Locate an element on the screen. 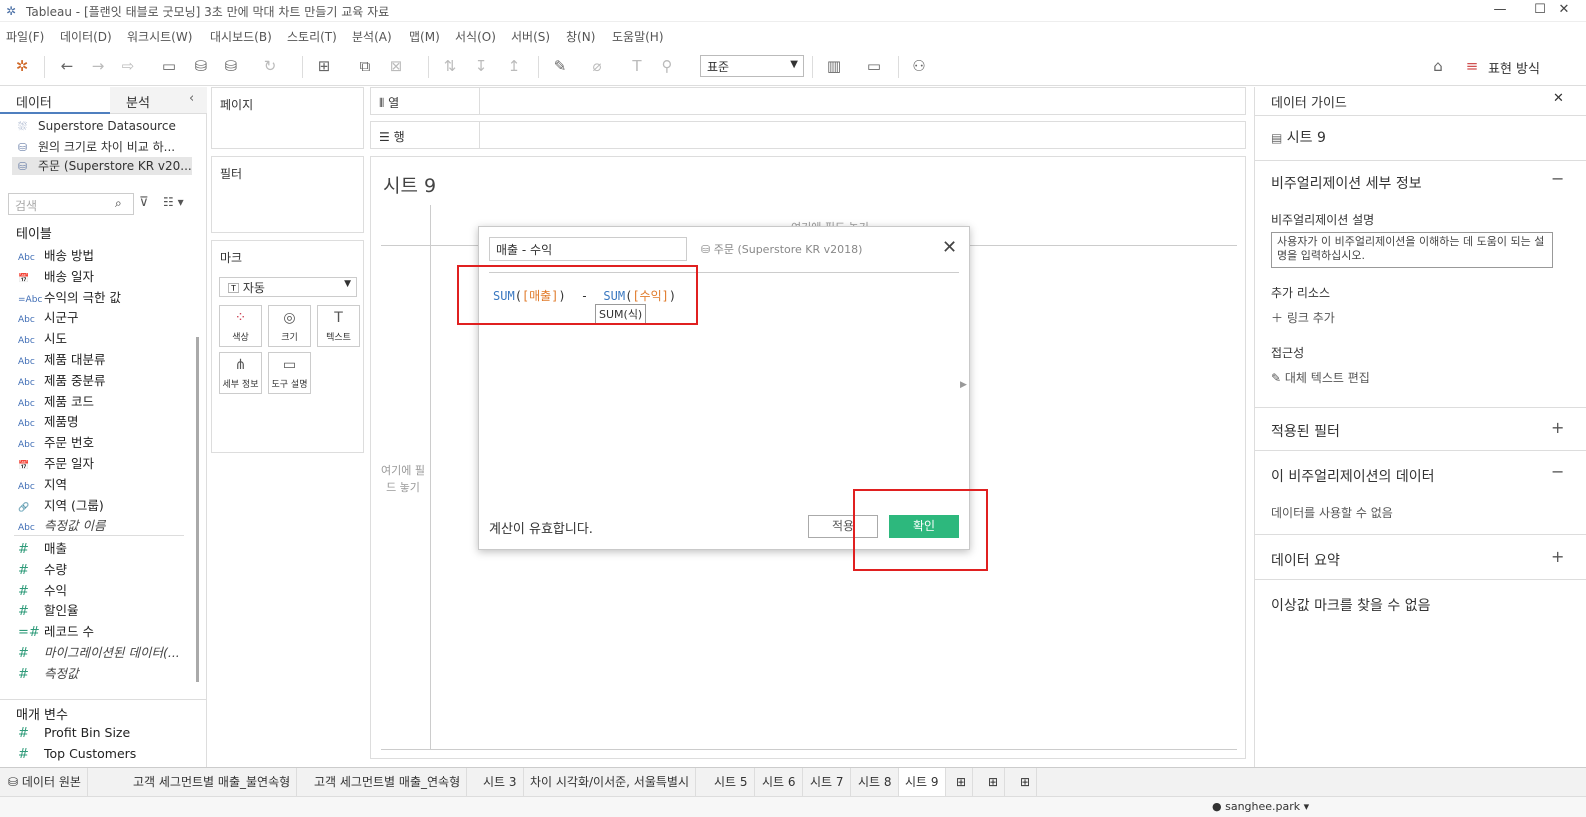  labels-icon: T is located at coordinates (637, 66).